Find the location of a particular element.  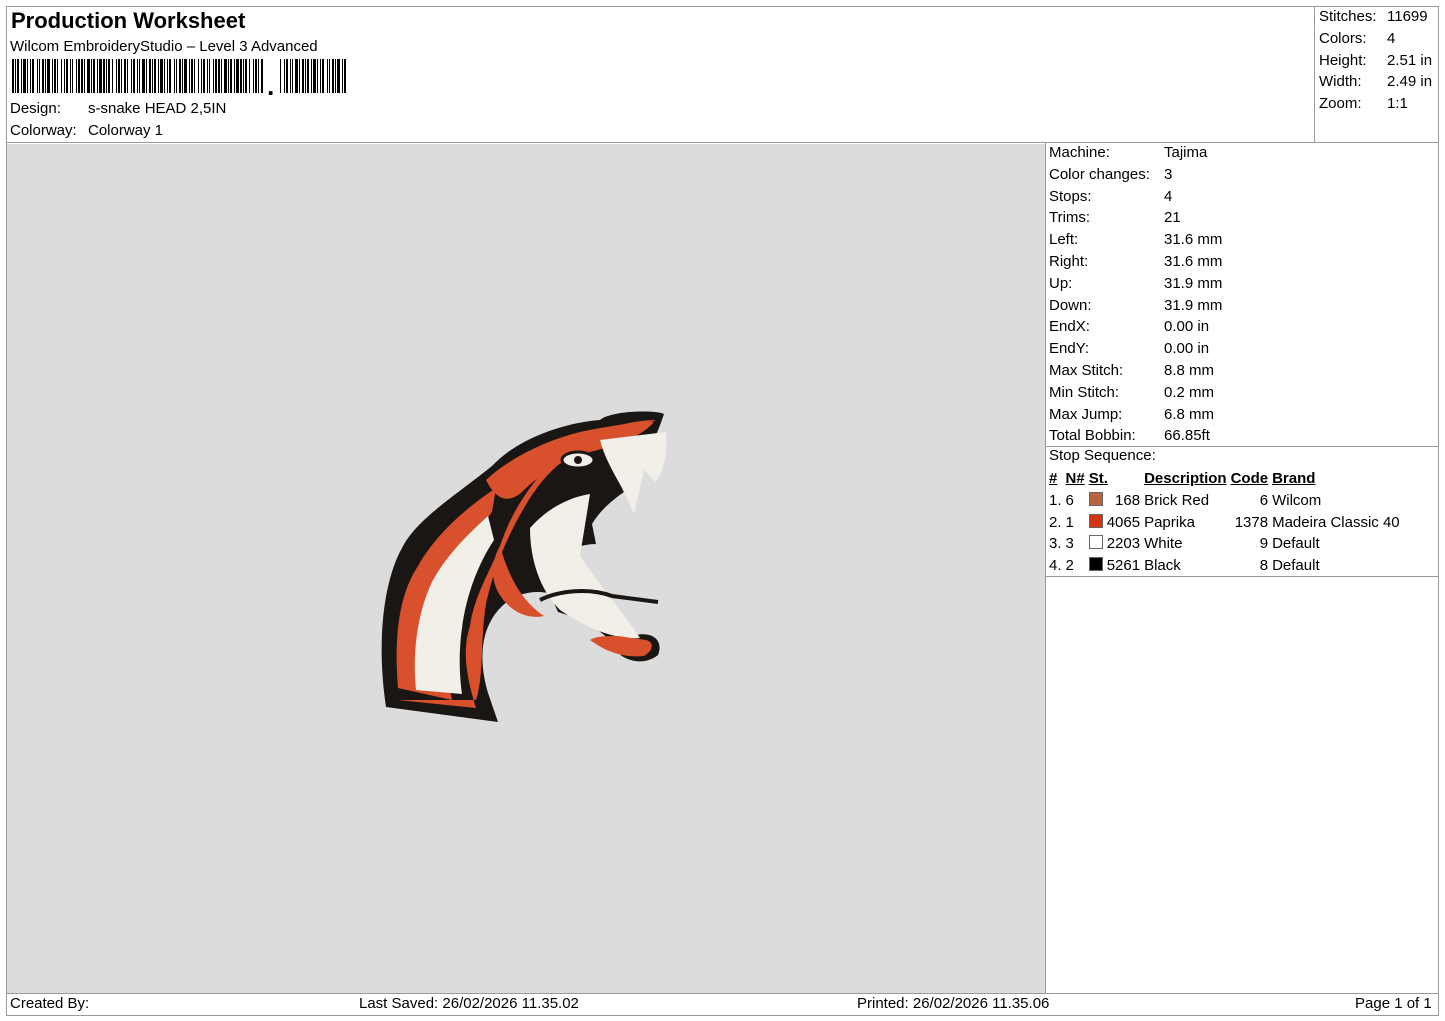

stat-row: Left: 31.6 mm is located at coordinates (1135, 240).